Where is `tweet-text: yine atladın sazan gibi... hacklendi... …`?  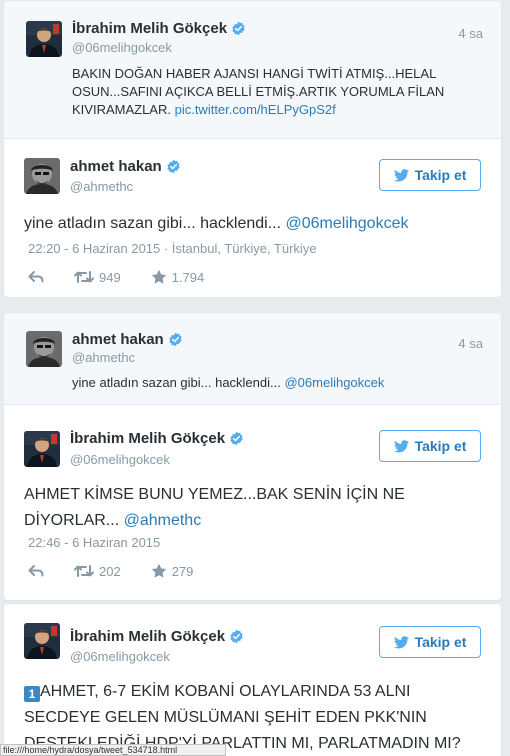 tweet-text: yine atladın sazan gibi... hacklendi... … is located at coordinates (251, 224).